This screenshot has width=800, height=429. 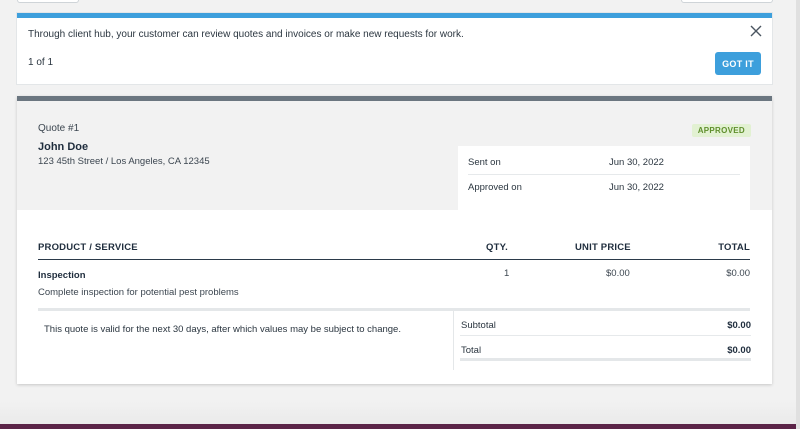 What do you see at coordinates (636, 162) in the screenshot?
I see `sent-on-value: Jun 30, 2022` at bounding box center [636, 162].